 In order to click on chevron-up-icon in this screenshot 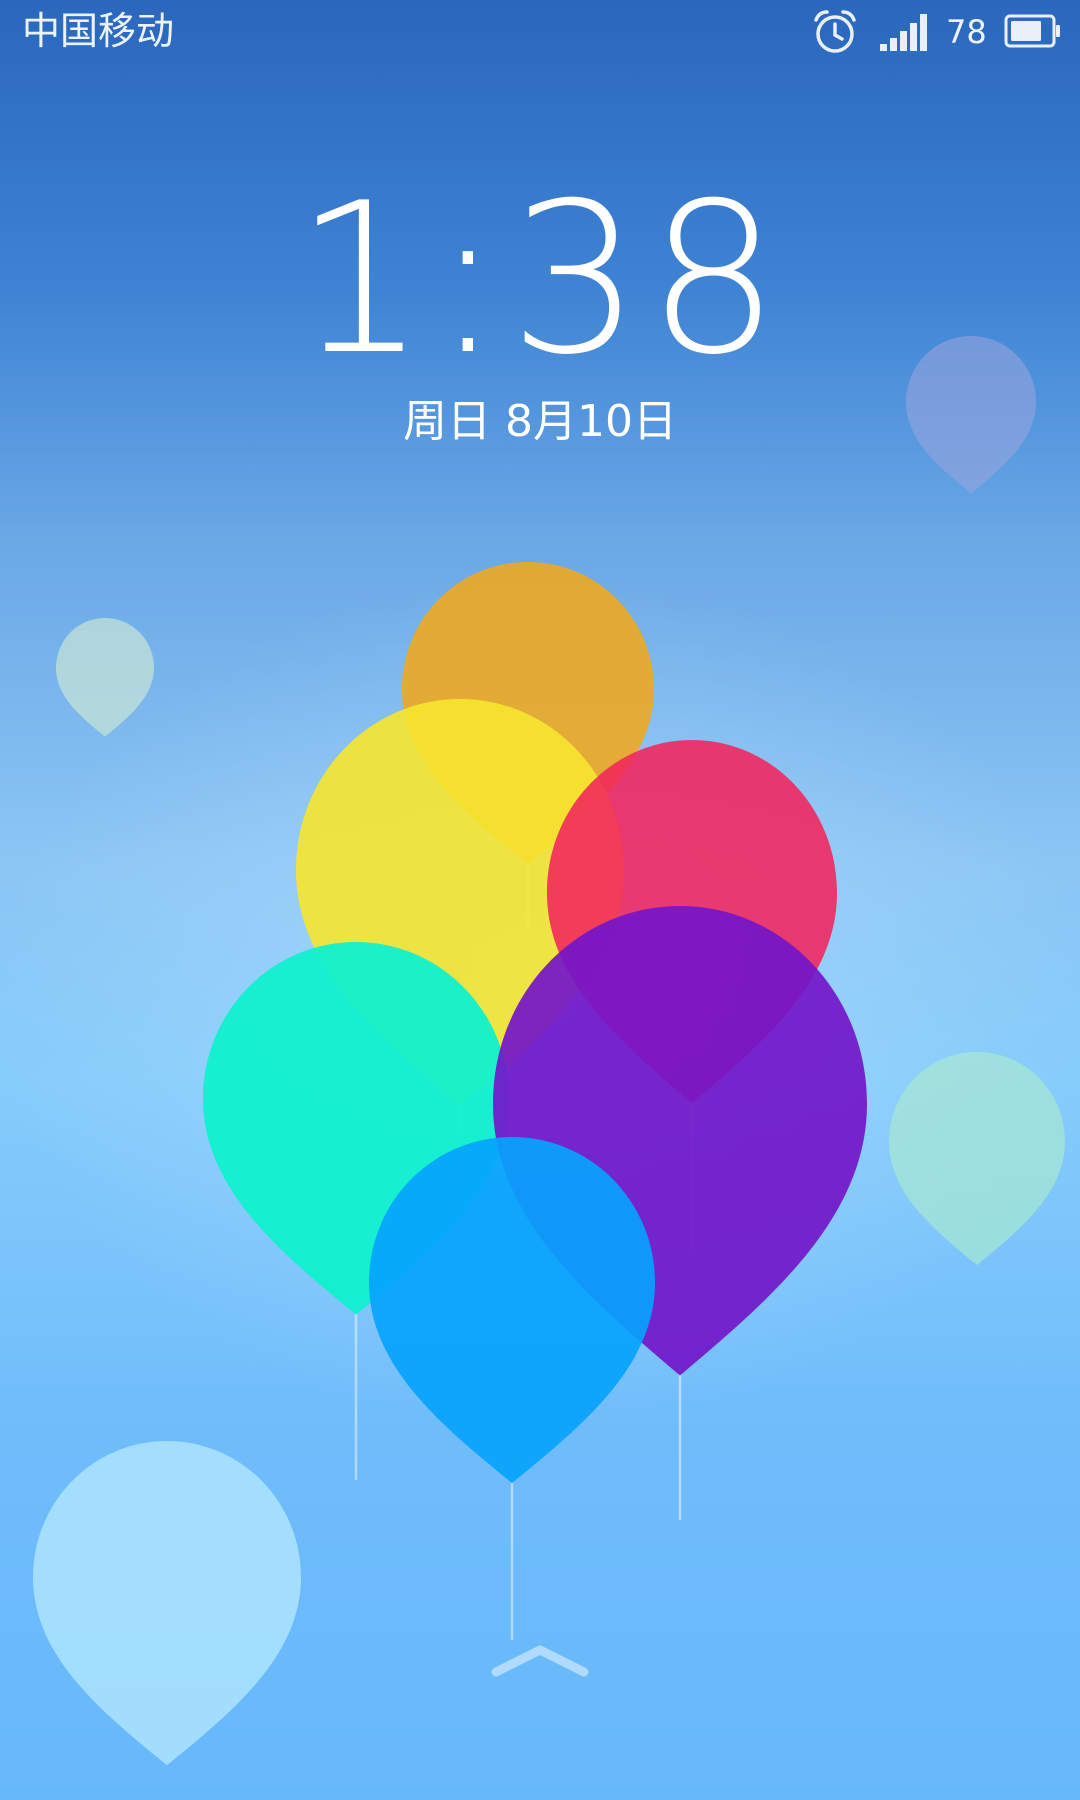, I will do `click(540, 1660)`.